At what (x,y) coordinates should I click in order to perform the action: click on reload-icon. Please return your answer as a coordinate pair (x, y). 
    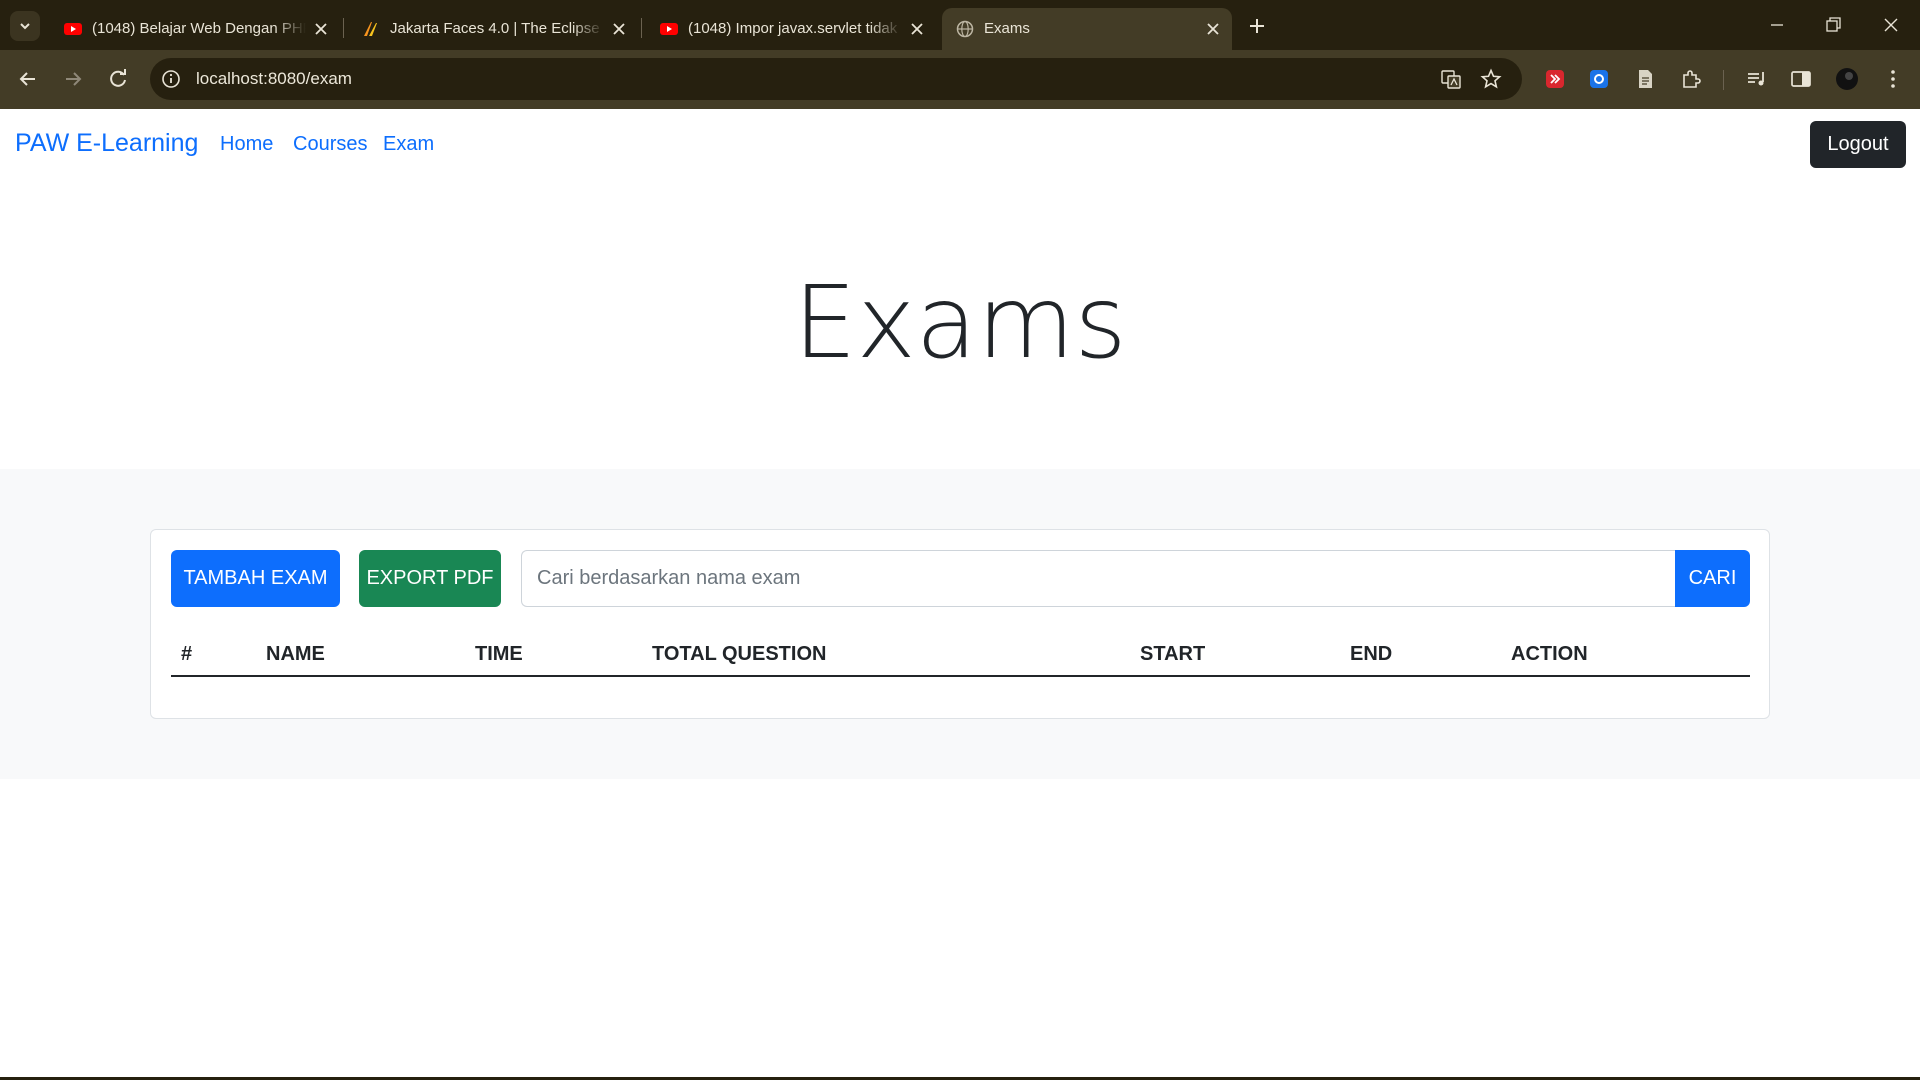
    Looking at the image, I should click on (118, 79).